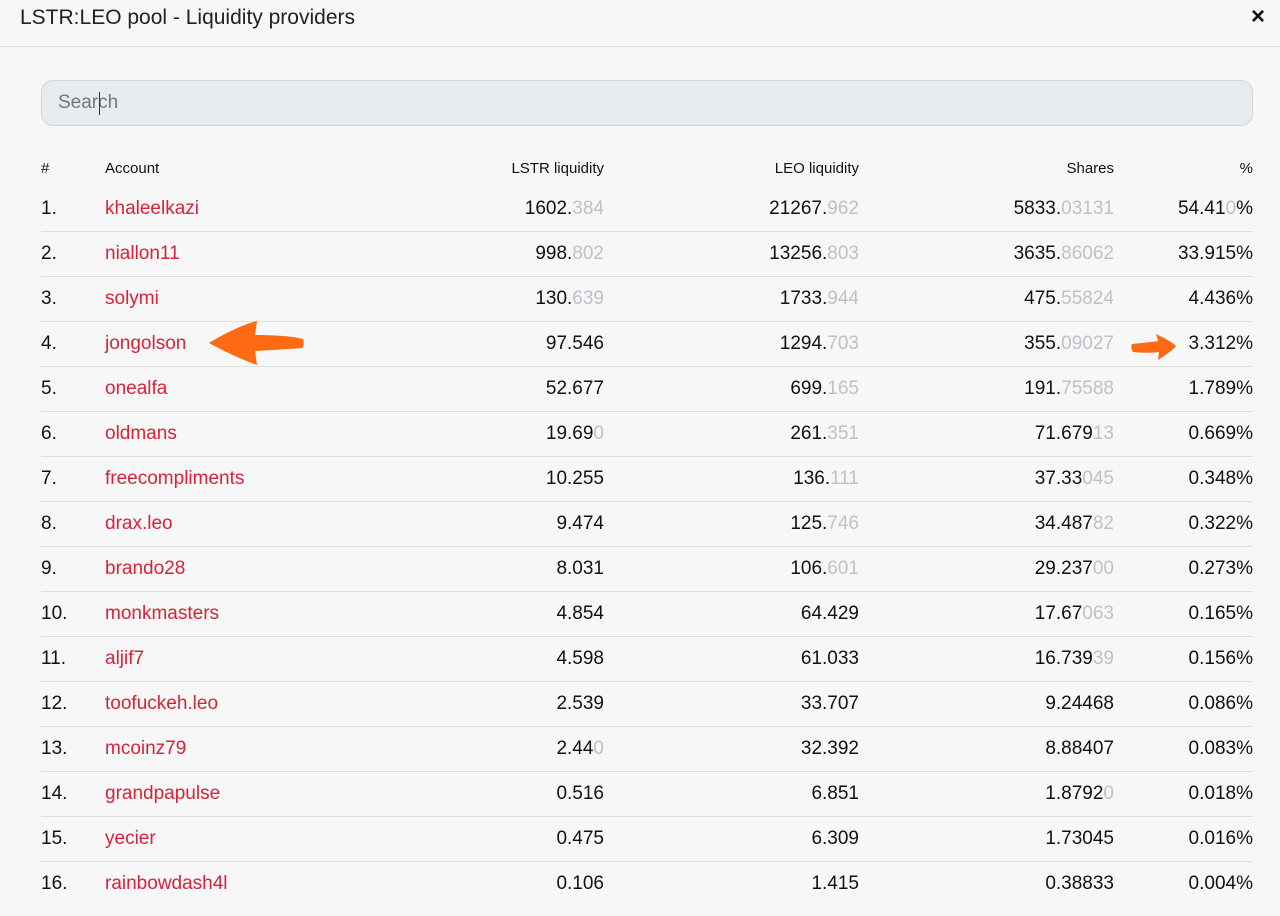 This screenshot has height=916, width=1280. What do you see at coordinates (142, 253) in the screenshot?
I see `account-link: niallon11` at bounding box center [142, 253].